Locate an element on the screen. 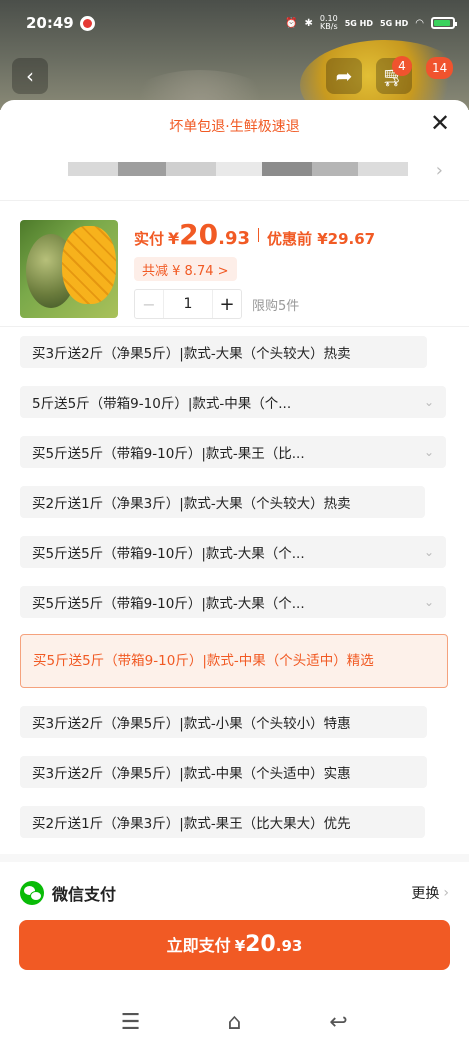 This screenshot has width=469, height=1044. more-count-badge: 14 is located at coordinates (440, 68).